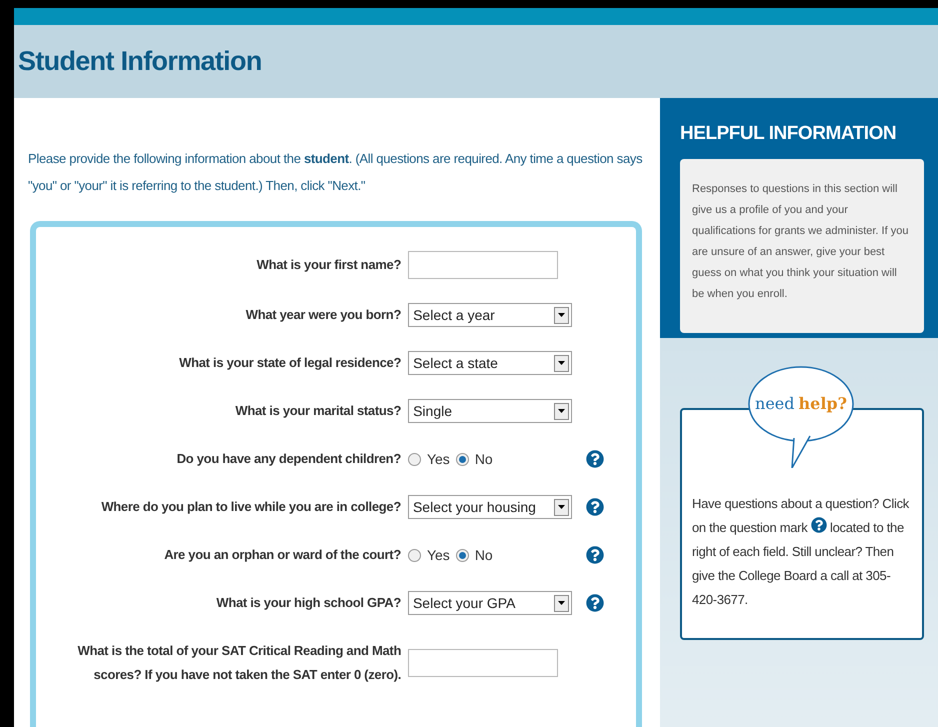 The height and width of the screenshot is (727, 938). Describe the element at coordinates (290, 363) in the screenshot. I see `question-label: What is your state of legal residence?` at that location.